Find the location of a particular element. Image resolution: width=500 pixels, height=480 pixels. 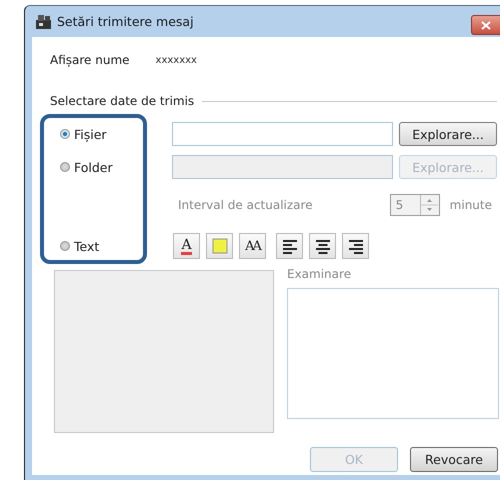

font-color-button: A is located at coordinates (186, 246).